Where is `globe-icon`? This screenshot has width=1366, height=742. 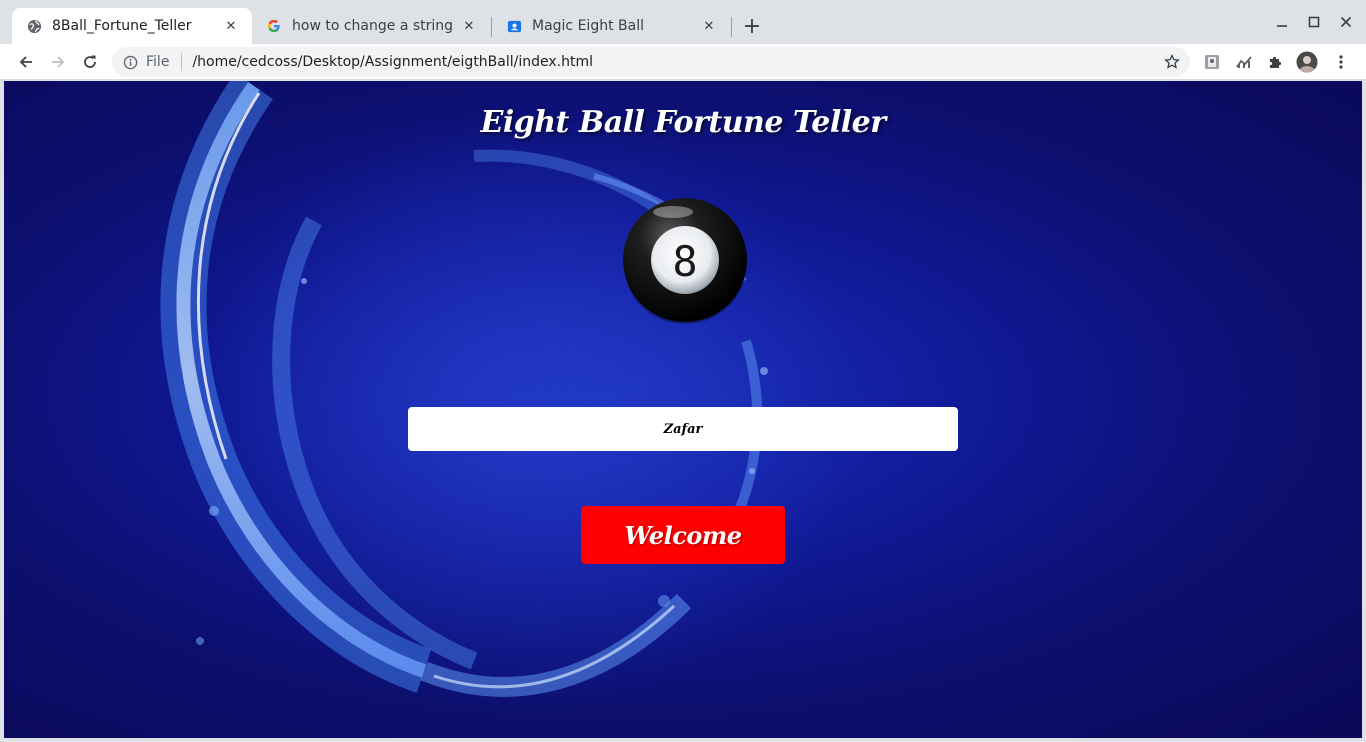 globe-icon is located at coordinates (34, 26).